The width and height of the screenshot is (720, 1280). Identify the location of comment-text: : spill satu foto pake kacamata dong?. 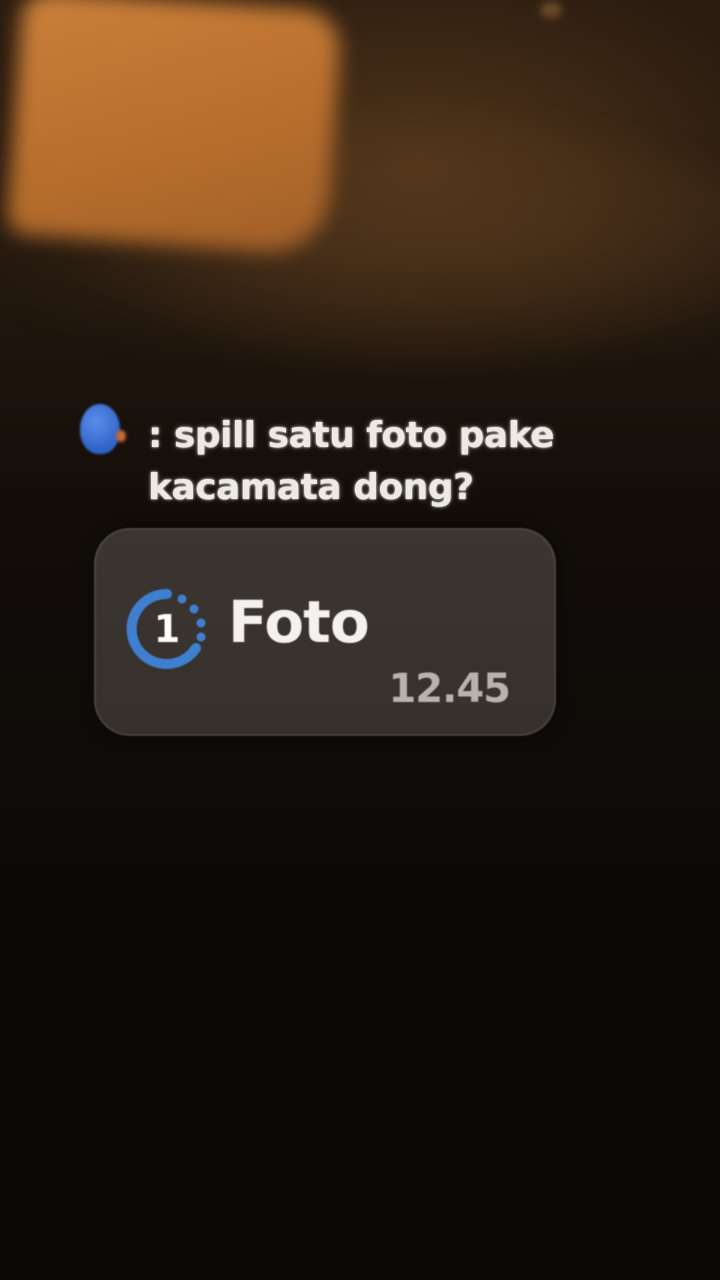
(351, 461).